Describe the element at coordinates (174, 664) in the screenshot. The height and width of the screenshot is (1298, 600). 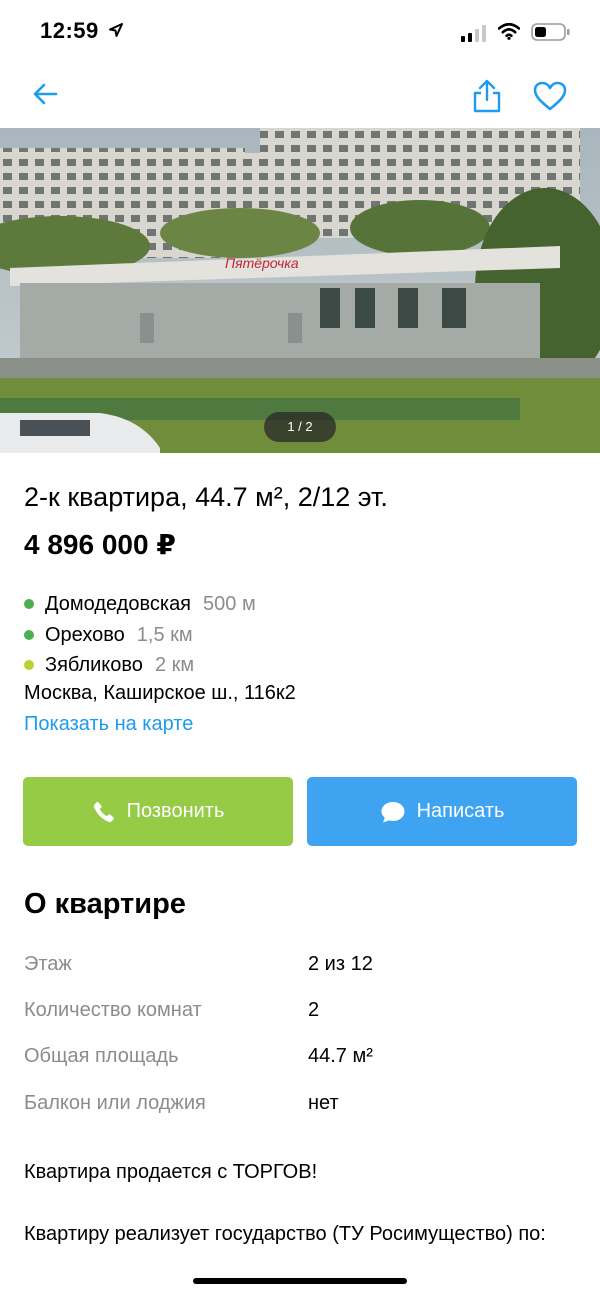
I see `metro-distance: 2 км` at that location.